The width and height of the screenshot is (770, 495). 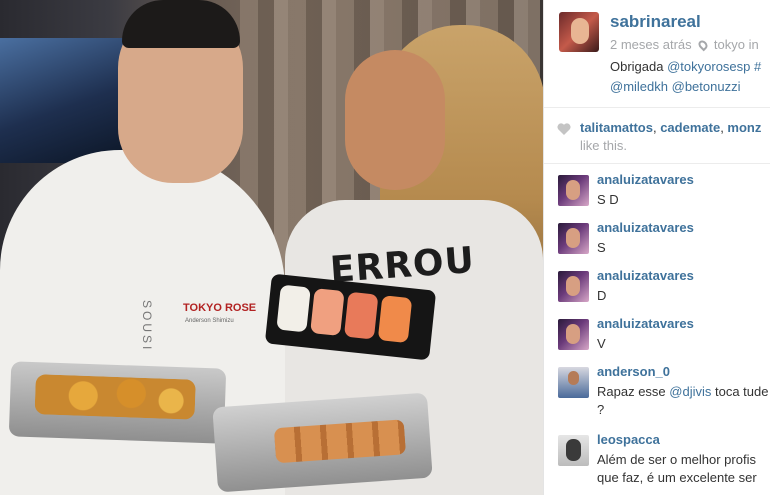 I want to click on comment-text-part: Rapaz esse, so click(x=631, y=391).